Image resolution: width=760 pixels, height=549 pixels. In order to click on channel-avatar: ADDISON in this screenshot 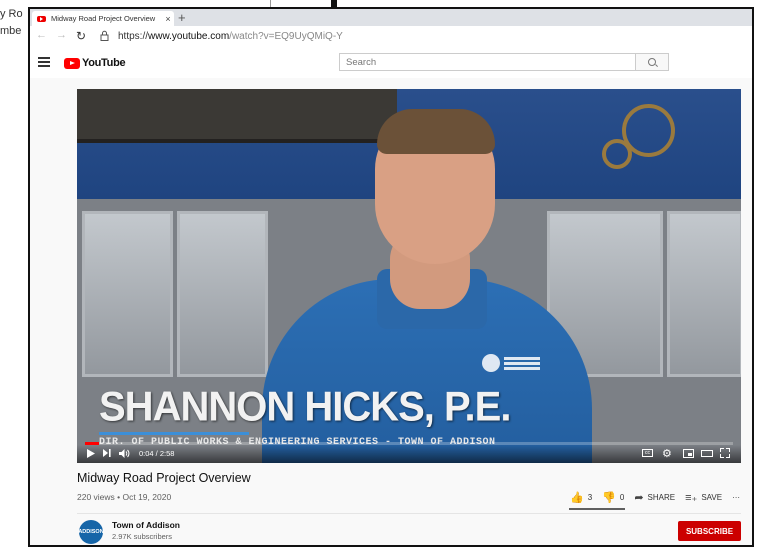, I will do `click(91, 532)`.